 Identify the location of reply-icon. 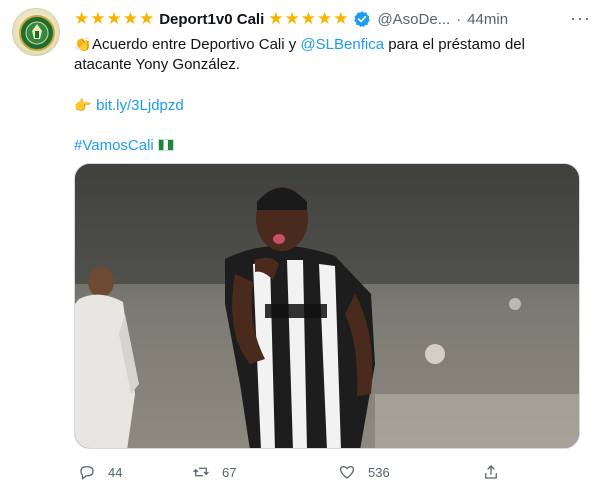
(87, 473).